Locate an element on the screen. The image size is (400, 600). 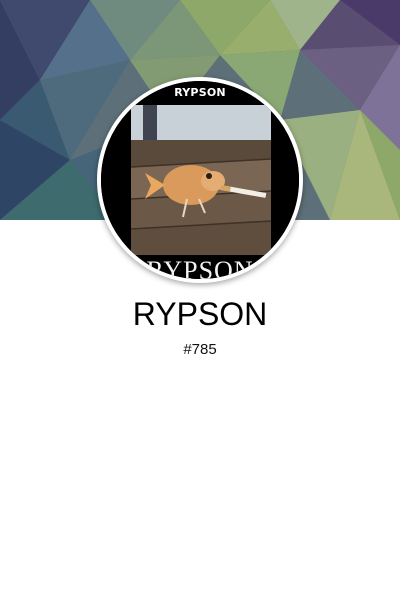
profile-number: #785 is located at coordinates (200, 349).